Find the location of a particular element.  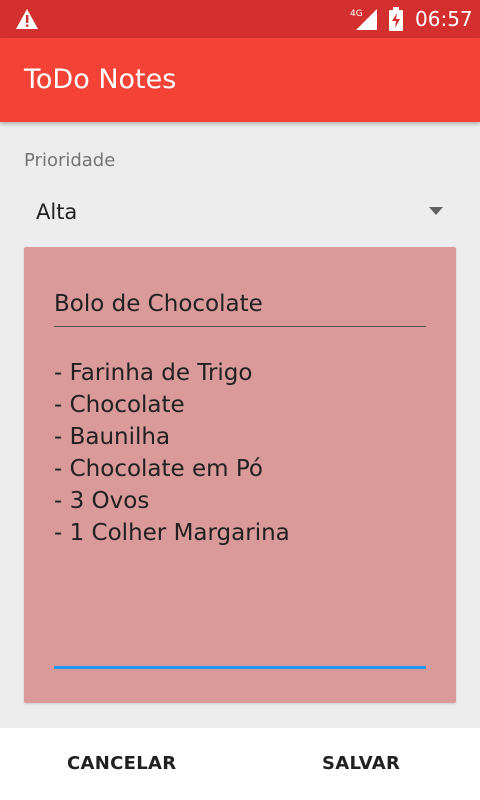

network-type-label: 4G is located at coordinates (356, 14).